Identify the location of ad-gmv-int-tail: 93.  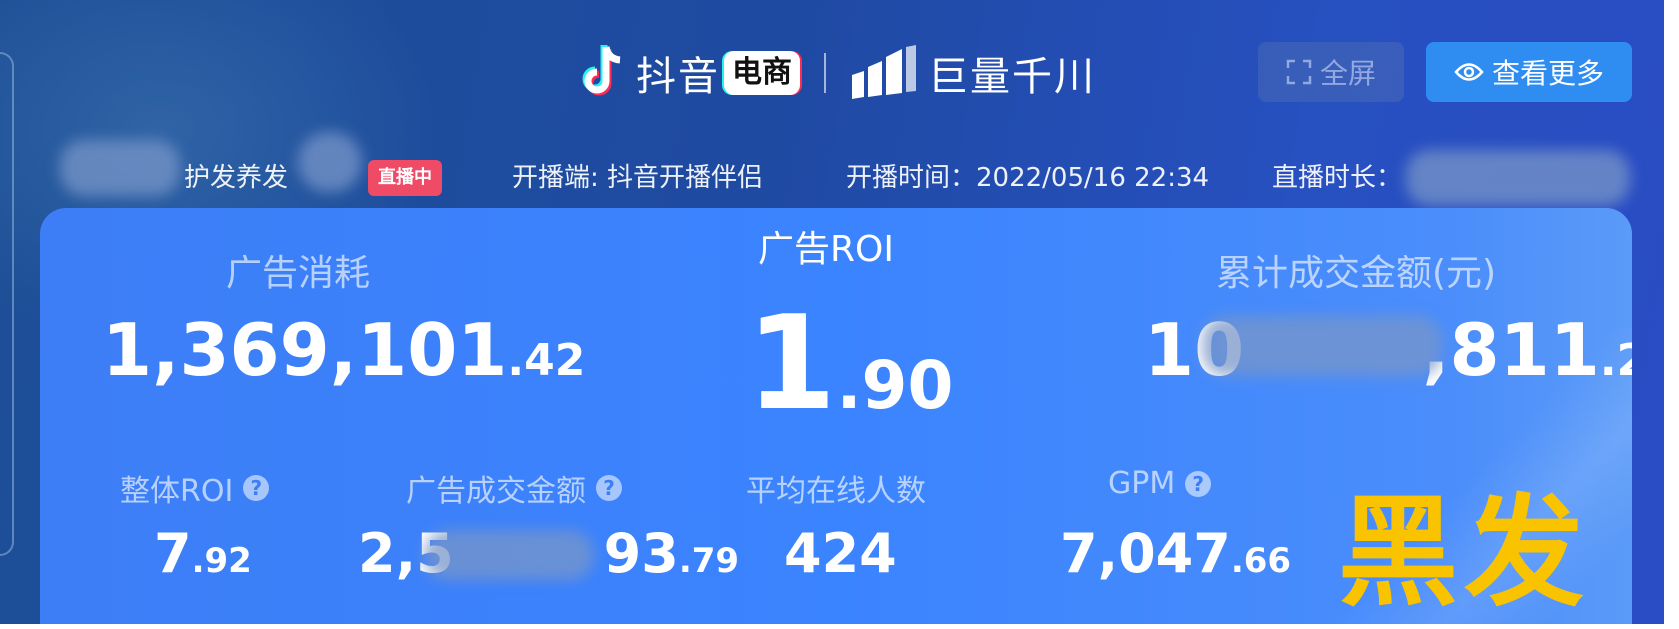
(641, 553).